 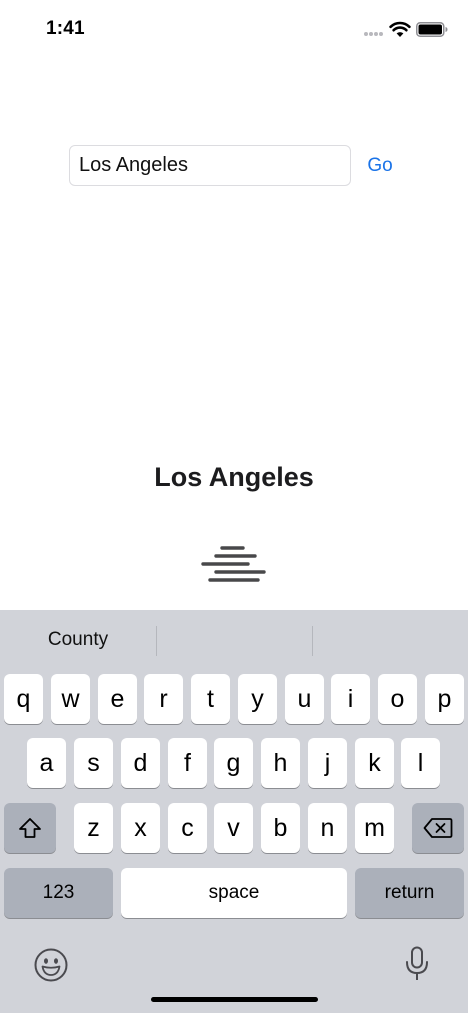 What do you see at coordinates (46, 763) in the screenshot?
I see `key-a: a` at bounding box center [46, 763].